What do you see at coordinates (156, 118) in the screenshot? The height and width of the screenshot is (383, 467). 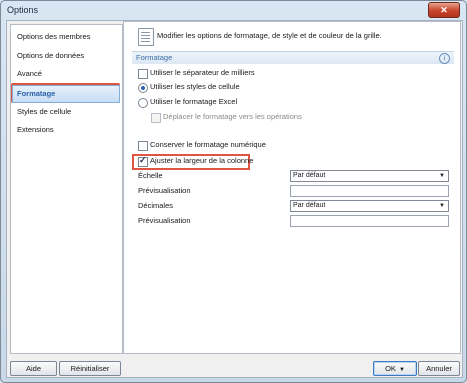 I see `move-format-checkbox` at bounding box center [156, 118].